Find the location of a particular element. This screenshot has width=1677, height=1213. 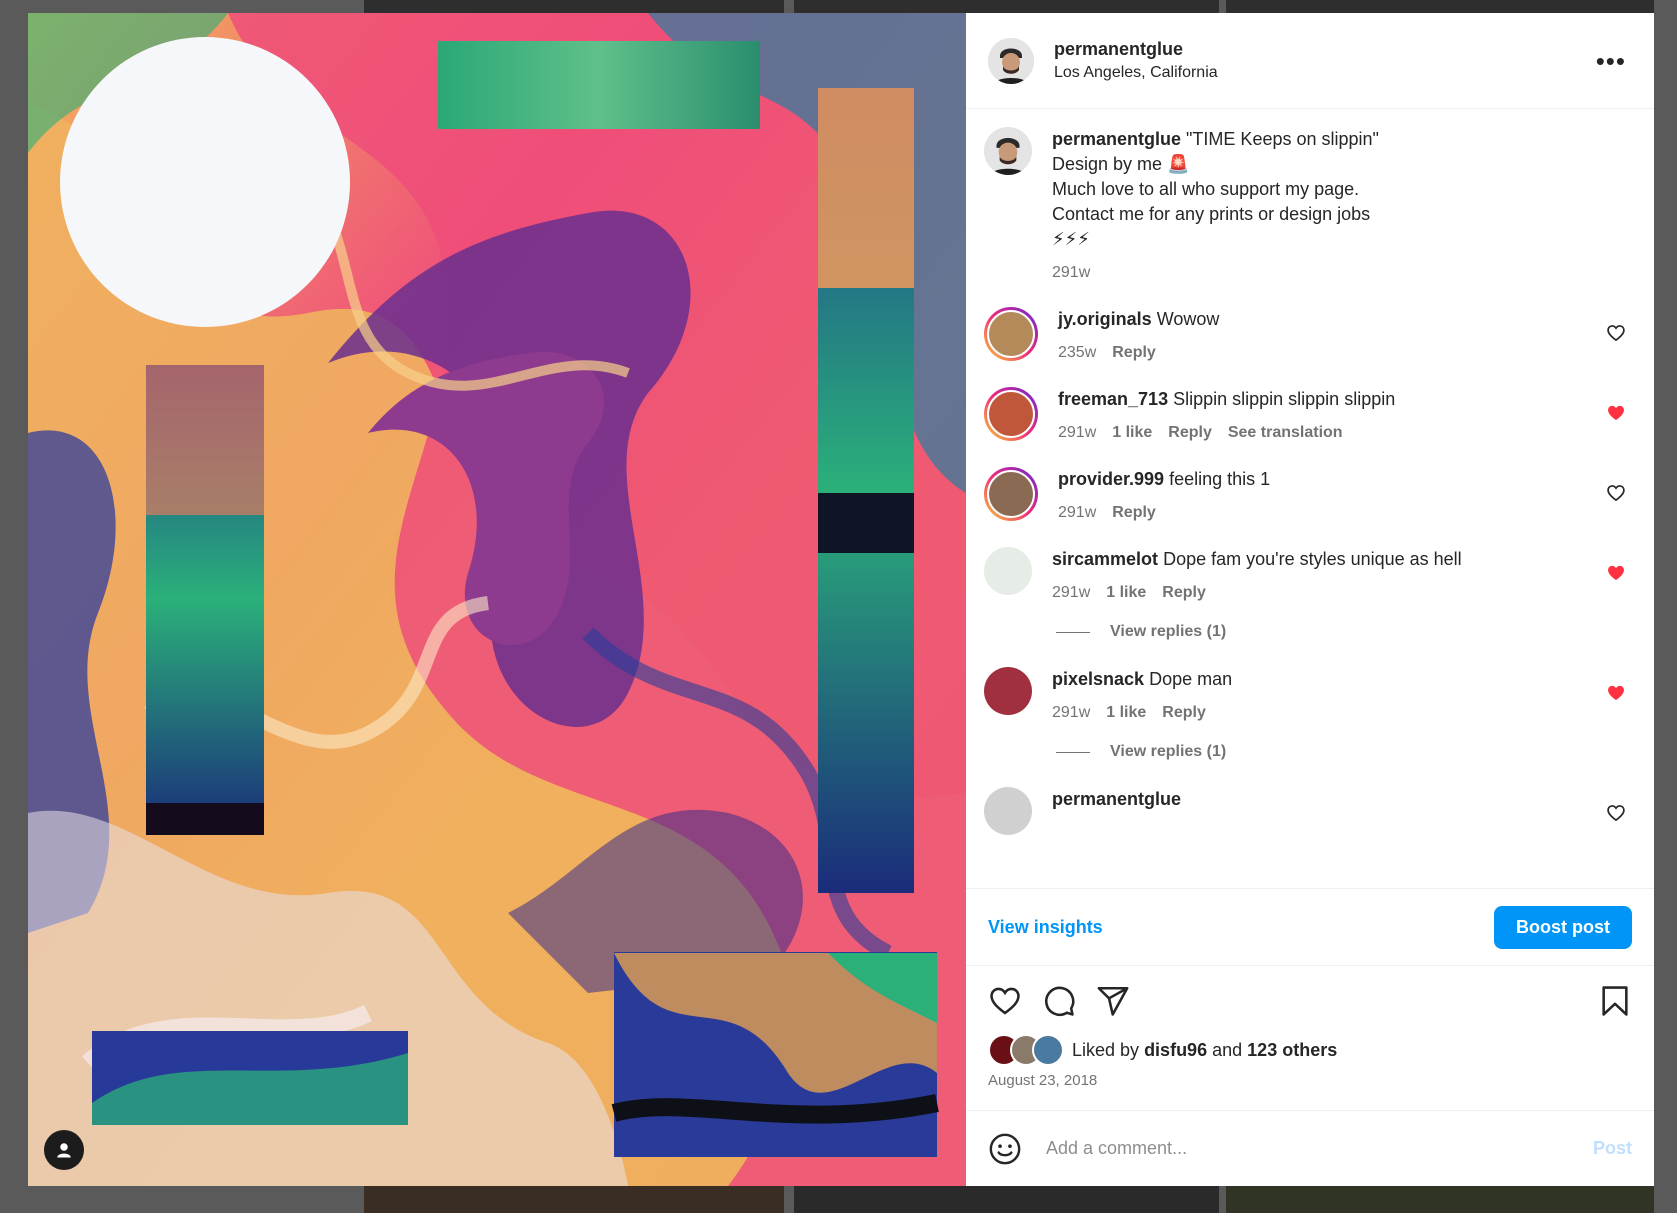

comment-row: provider.999 feeling this 1 291w Reply is located at coordinates (1310, 496).